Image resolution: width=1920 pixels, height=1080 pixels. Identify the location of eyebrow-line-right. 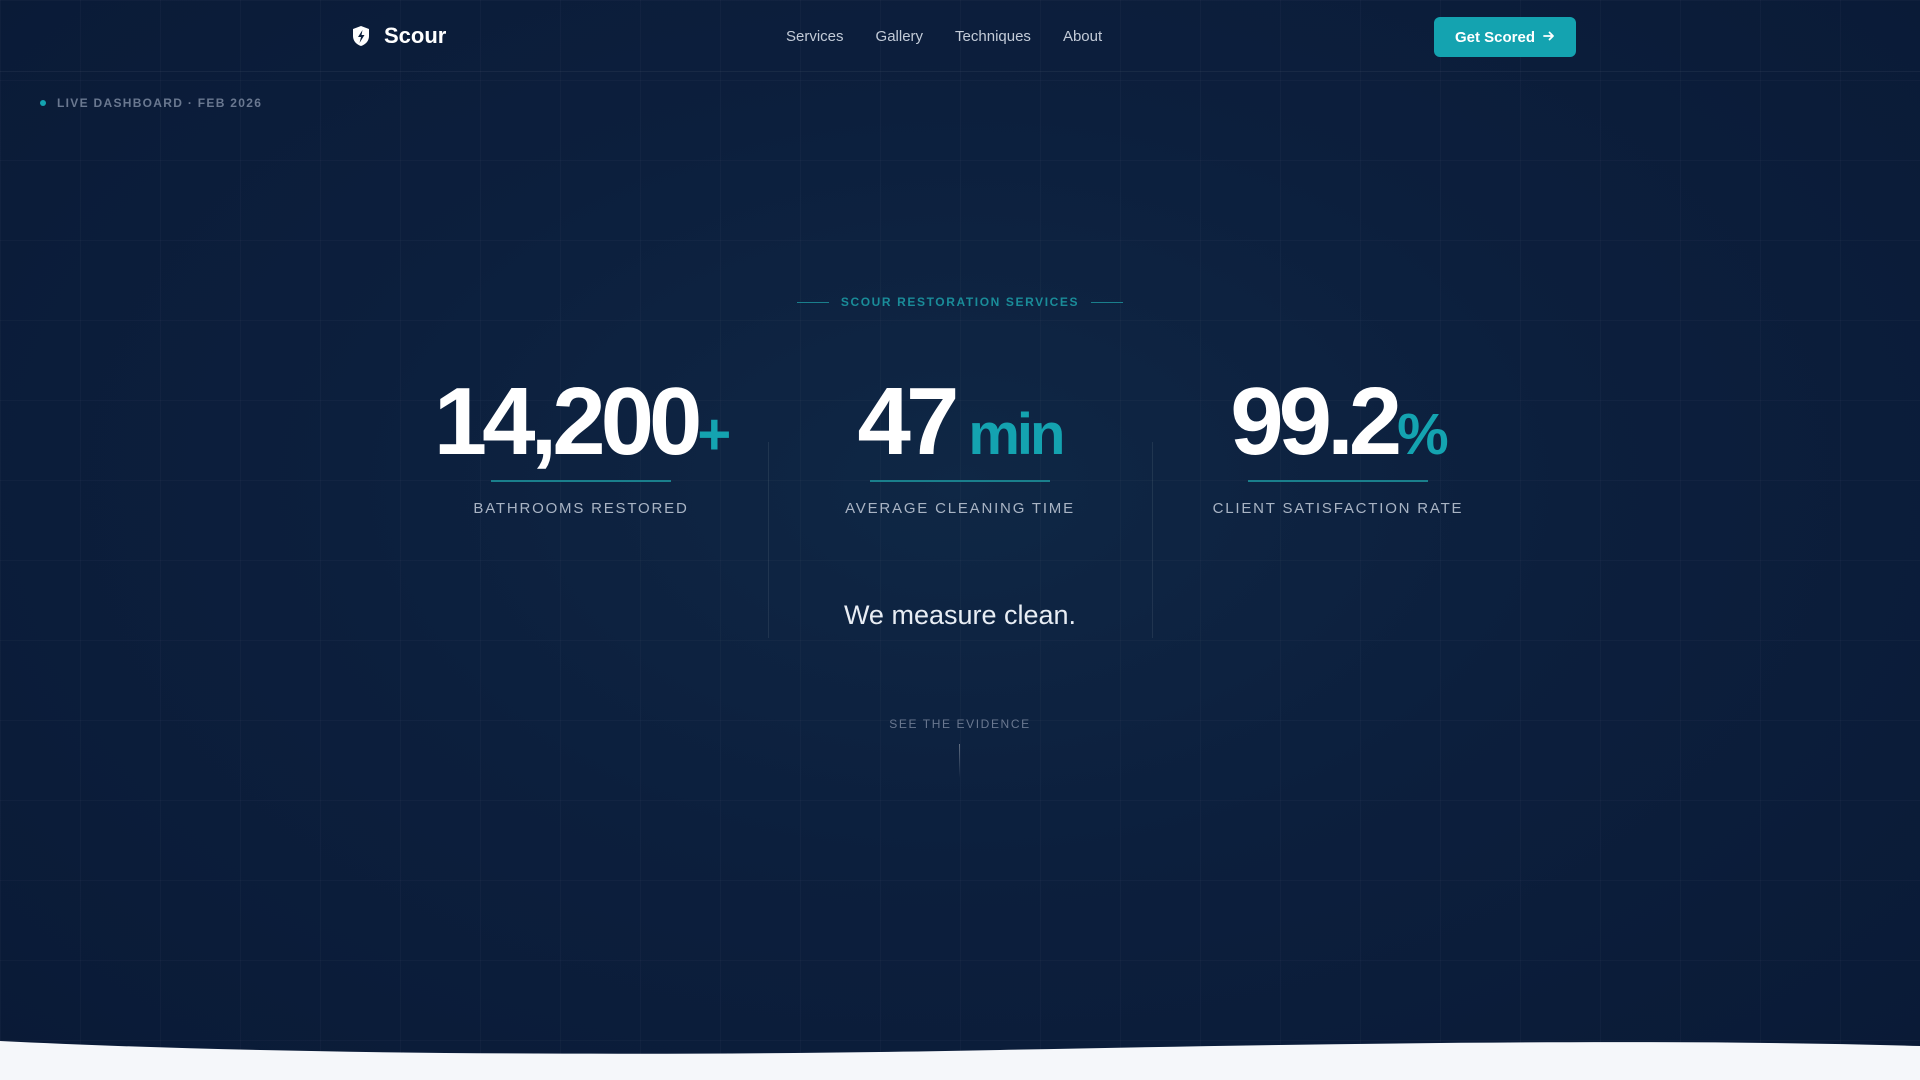
(1107, 302).